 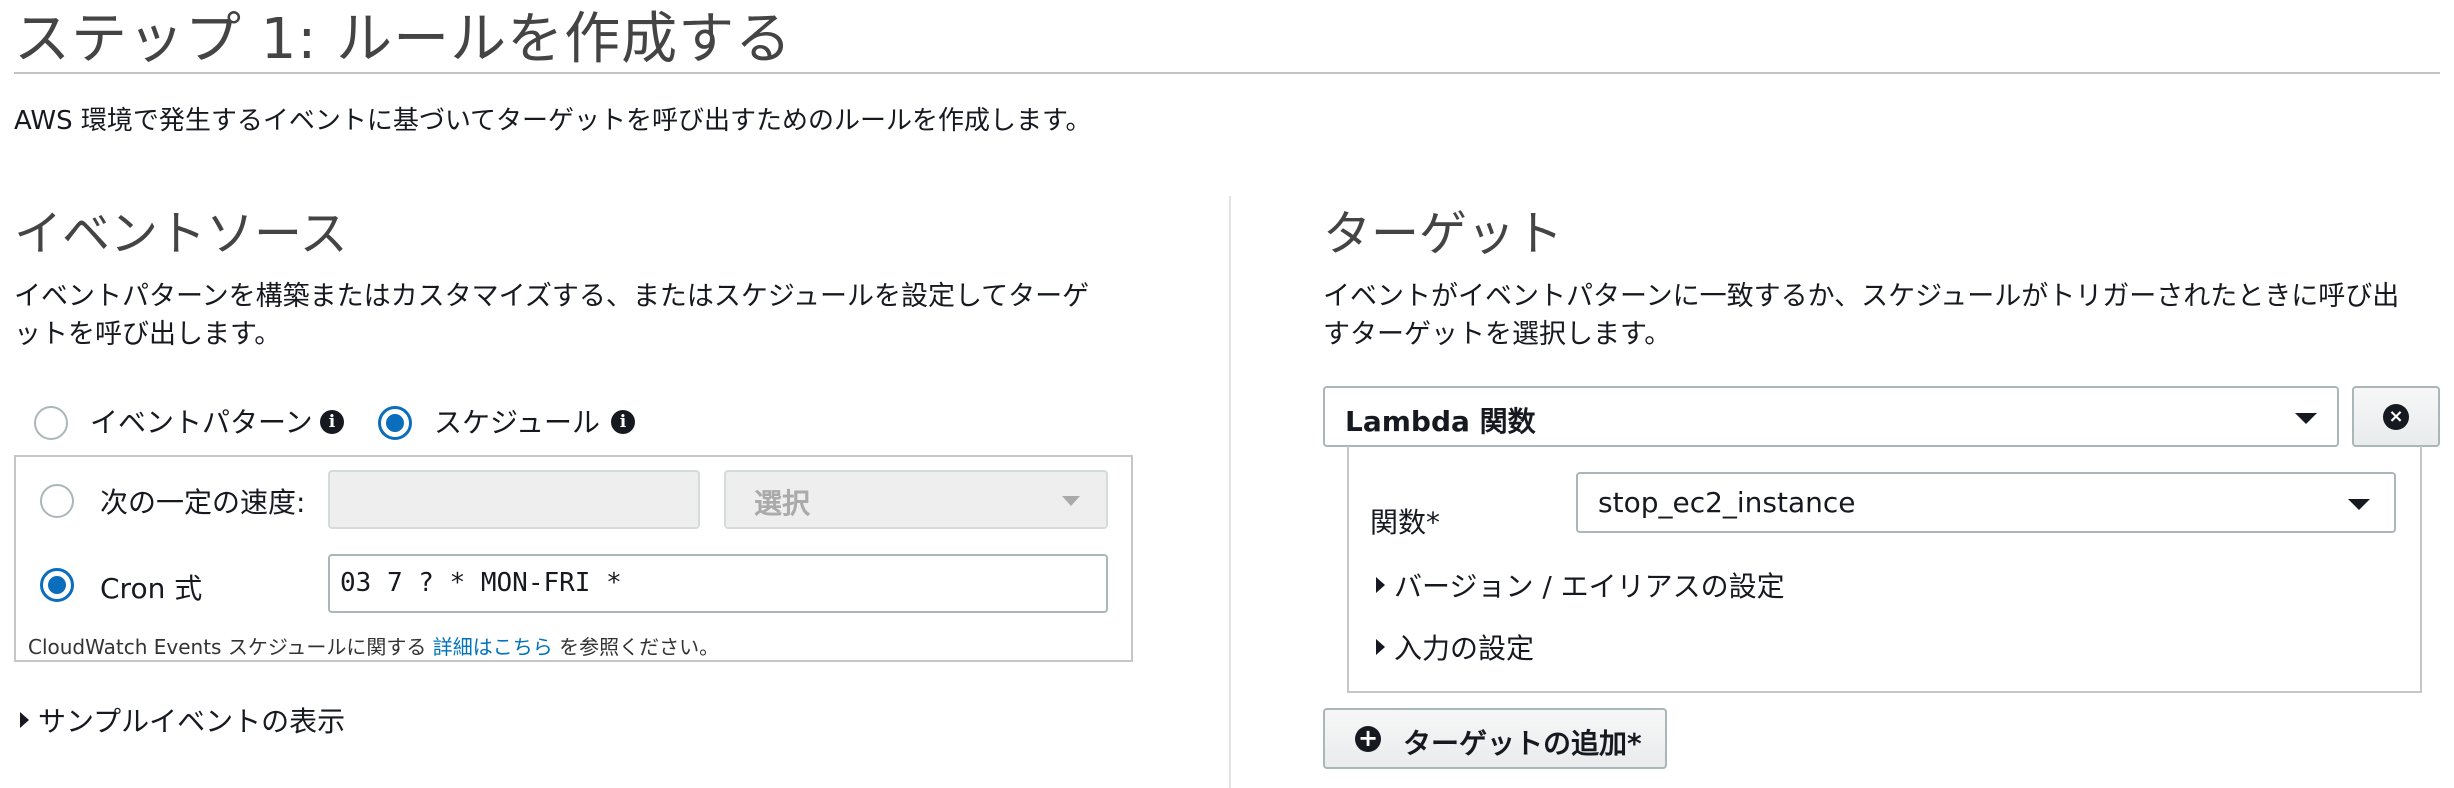 What do you see at coordinates (151, 588) in the screenshot?
I see `cron-label: Cron 式` at bounding box center [151, 588].